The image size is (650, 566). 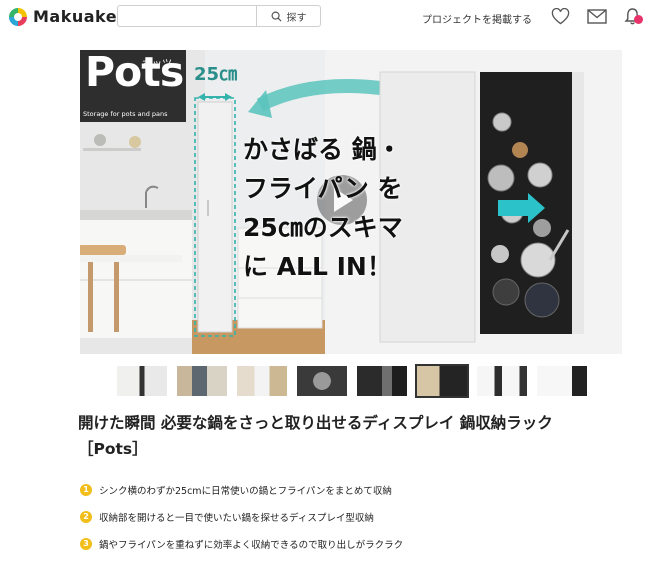 I want to click on point-number-badge: 3, so click(x=86, y=543).